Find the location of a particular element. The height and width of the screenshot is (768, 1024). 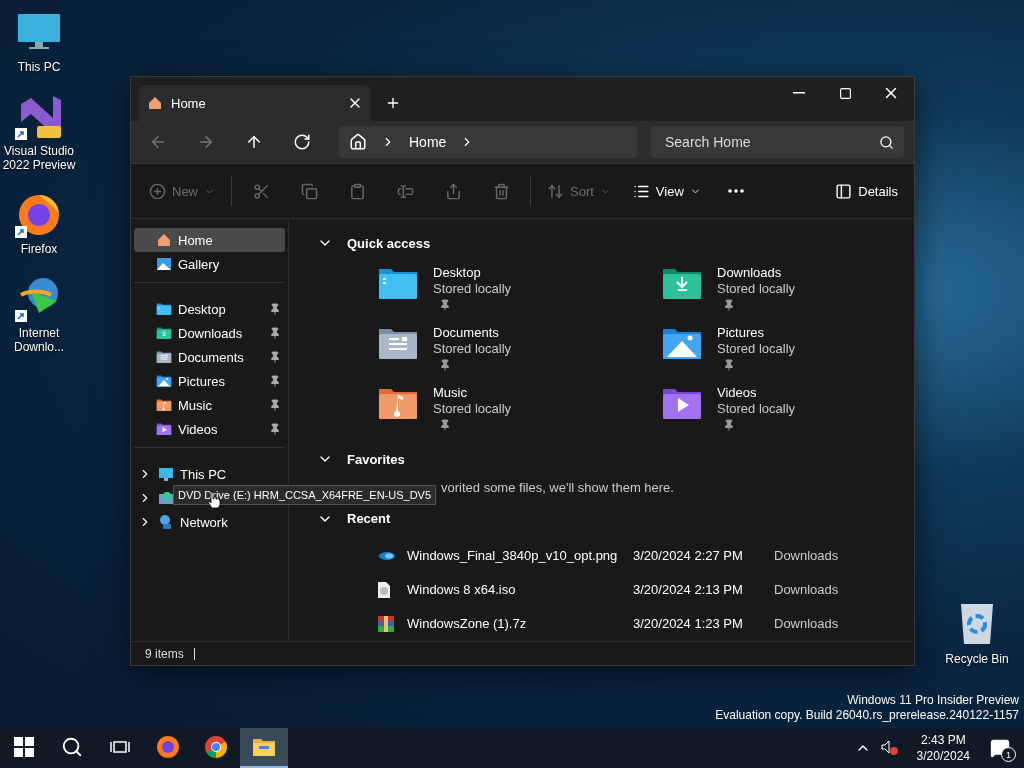

gallery-icon is located at coordinates (164, 264).